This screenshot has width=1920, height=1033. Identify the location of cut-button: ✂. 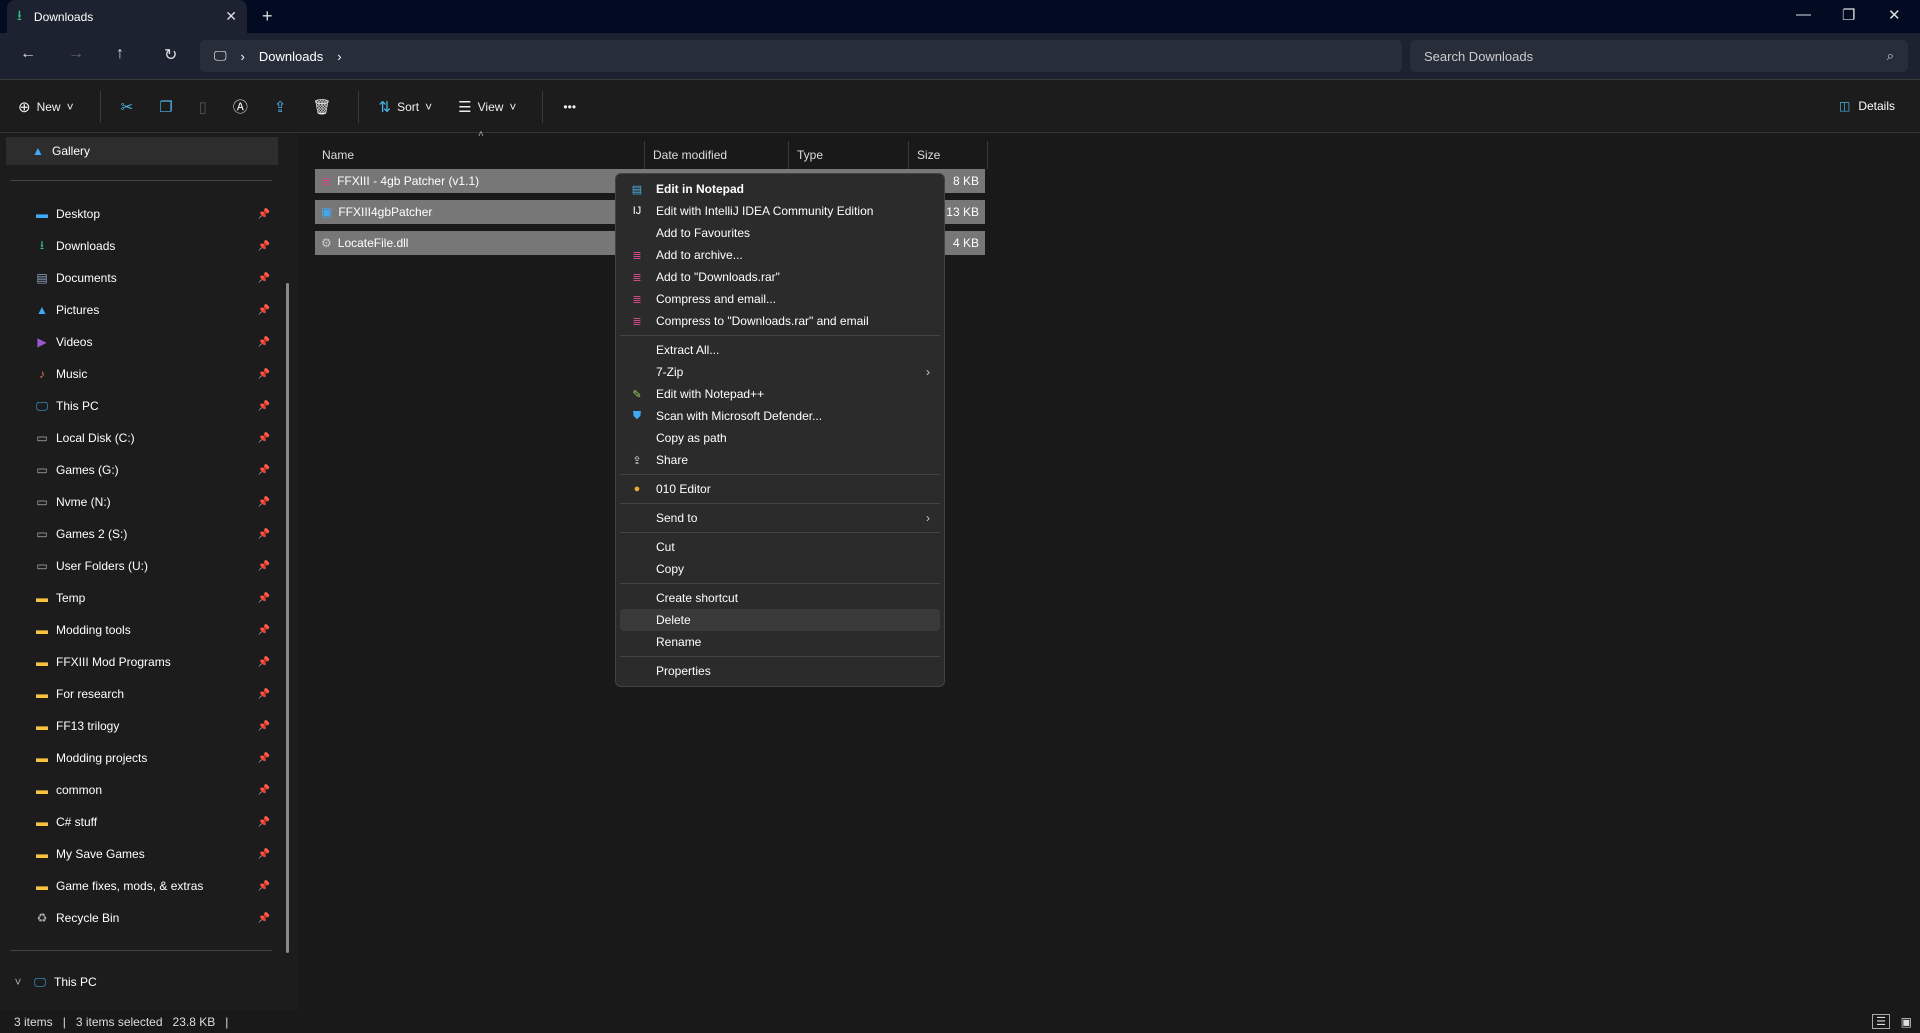
(127, 107).